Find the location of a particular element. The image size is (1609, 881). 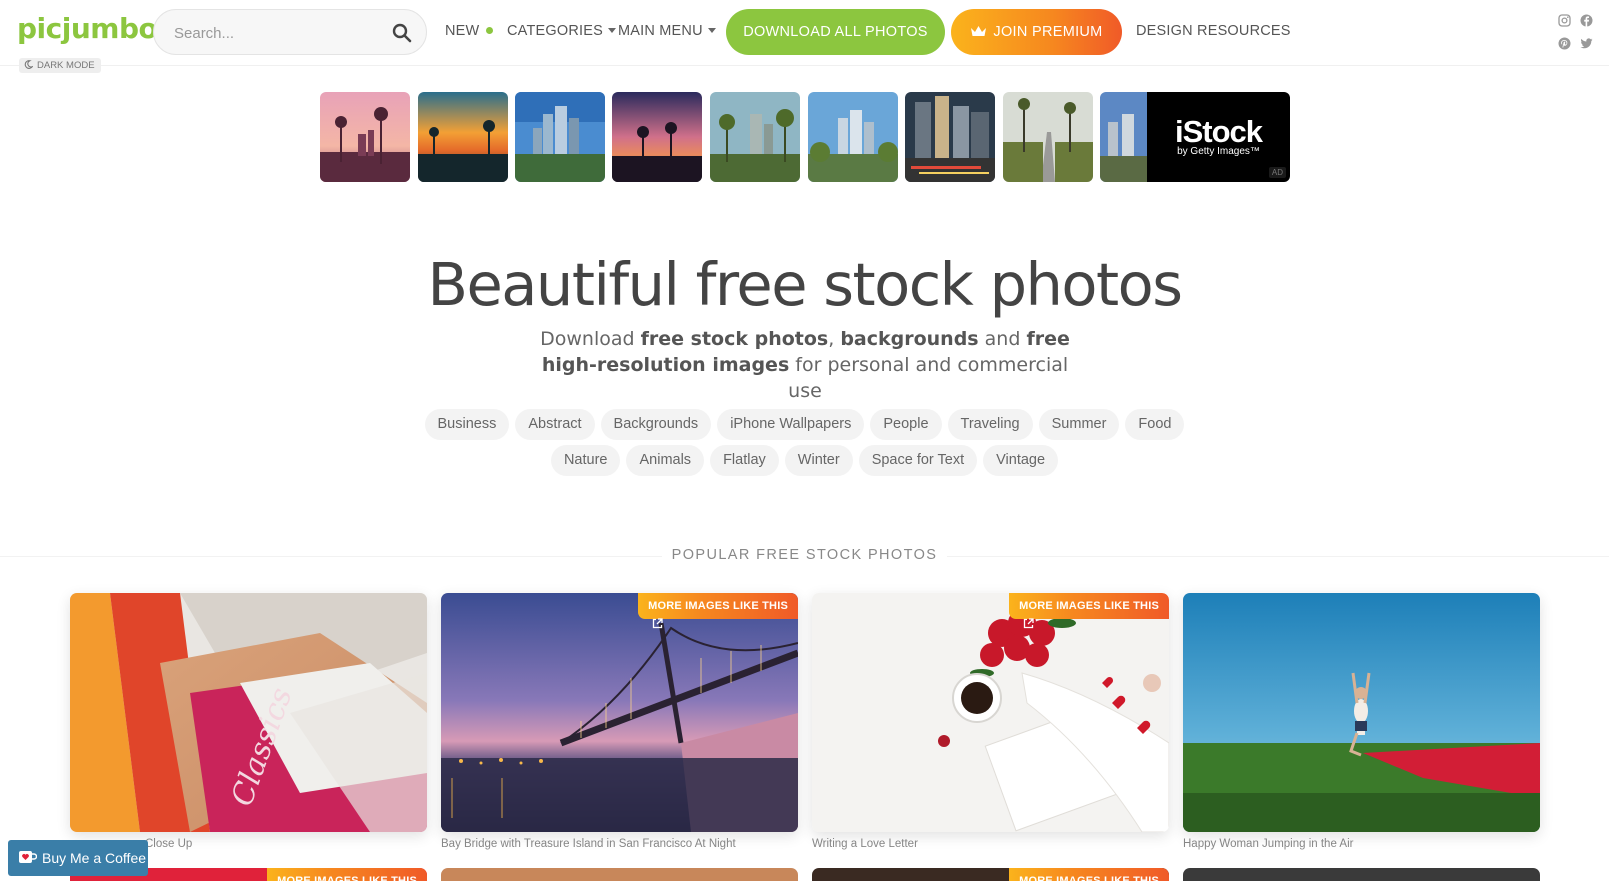

tag-nature: Nature is located at coordinates (585, 460).